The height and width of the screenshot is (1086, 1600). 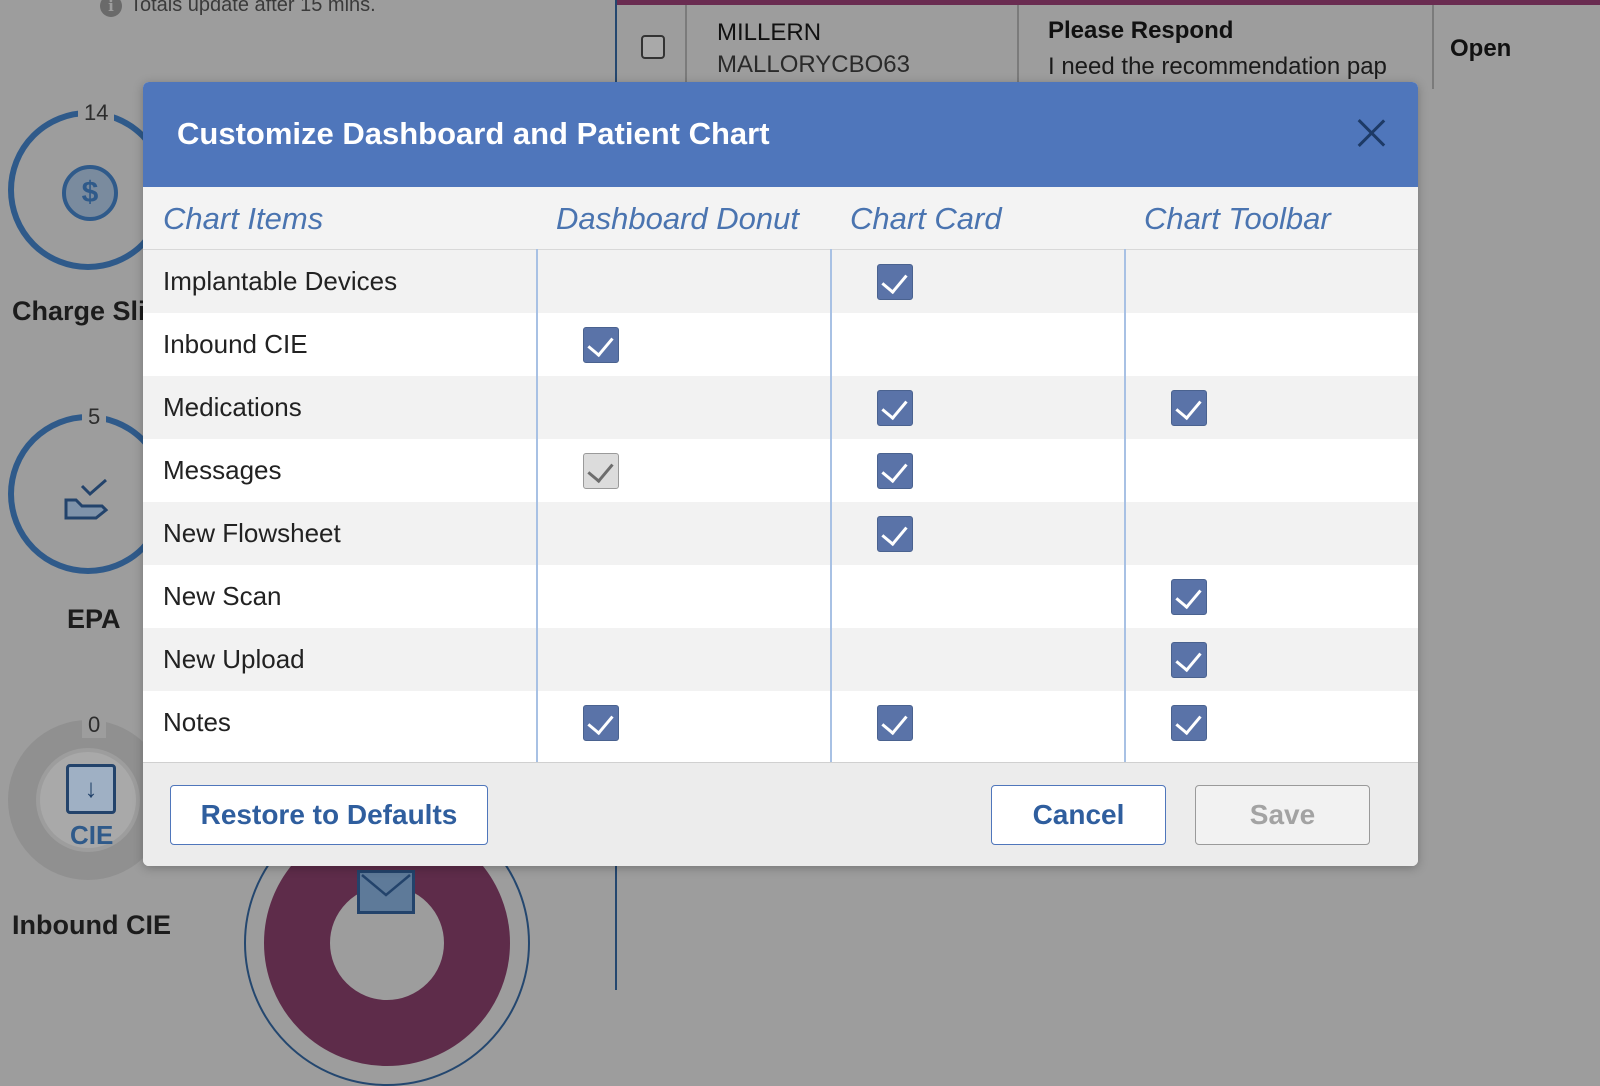 I want to click on sender-username: MALLORYCBO63, so click(x=813, y=64).